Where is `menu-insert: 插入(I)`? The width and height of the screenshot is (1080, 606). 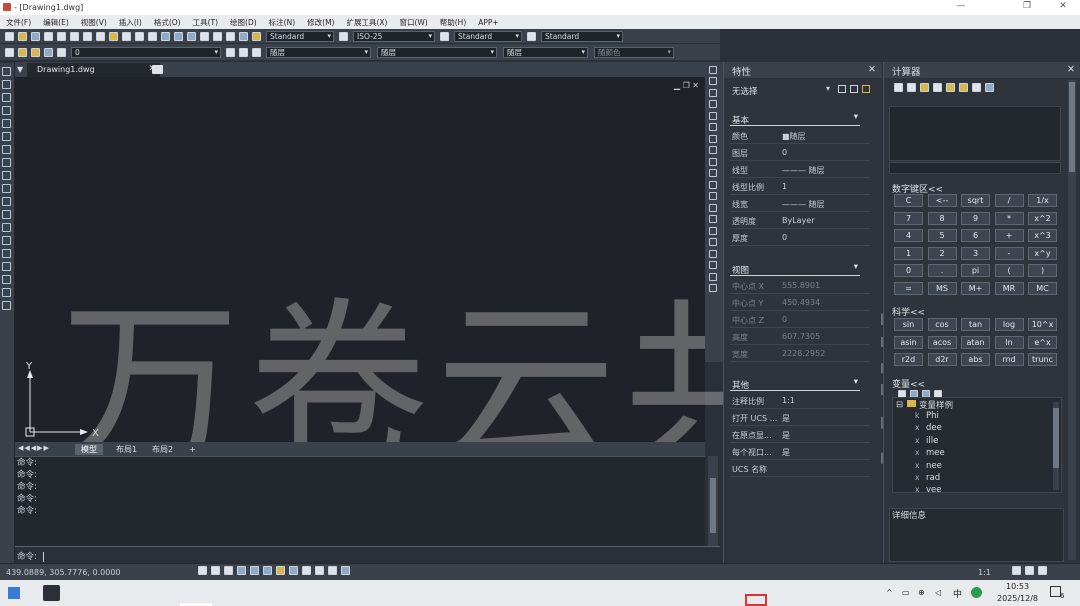
menu-insert: 插入(I) is located at coordinates (130, 22).